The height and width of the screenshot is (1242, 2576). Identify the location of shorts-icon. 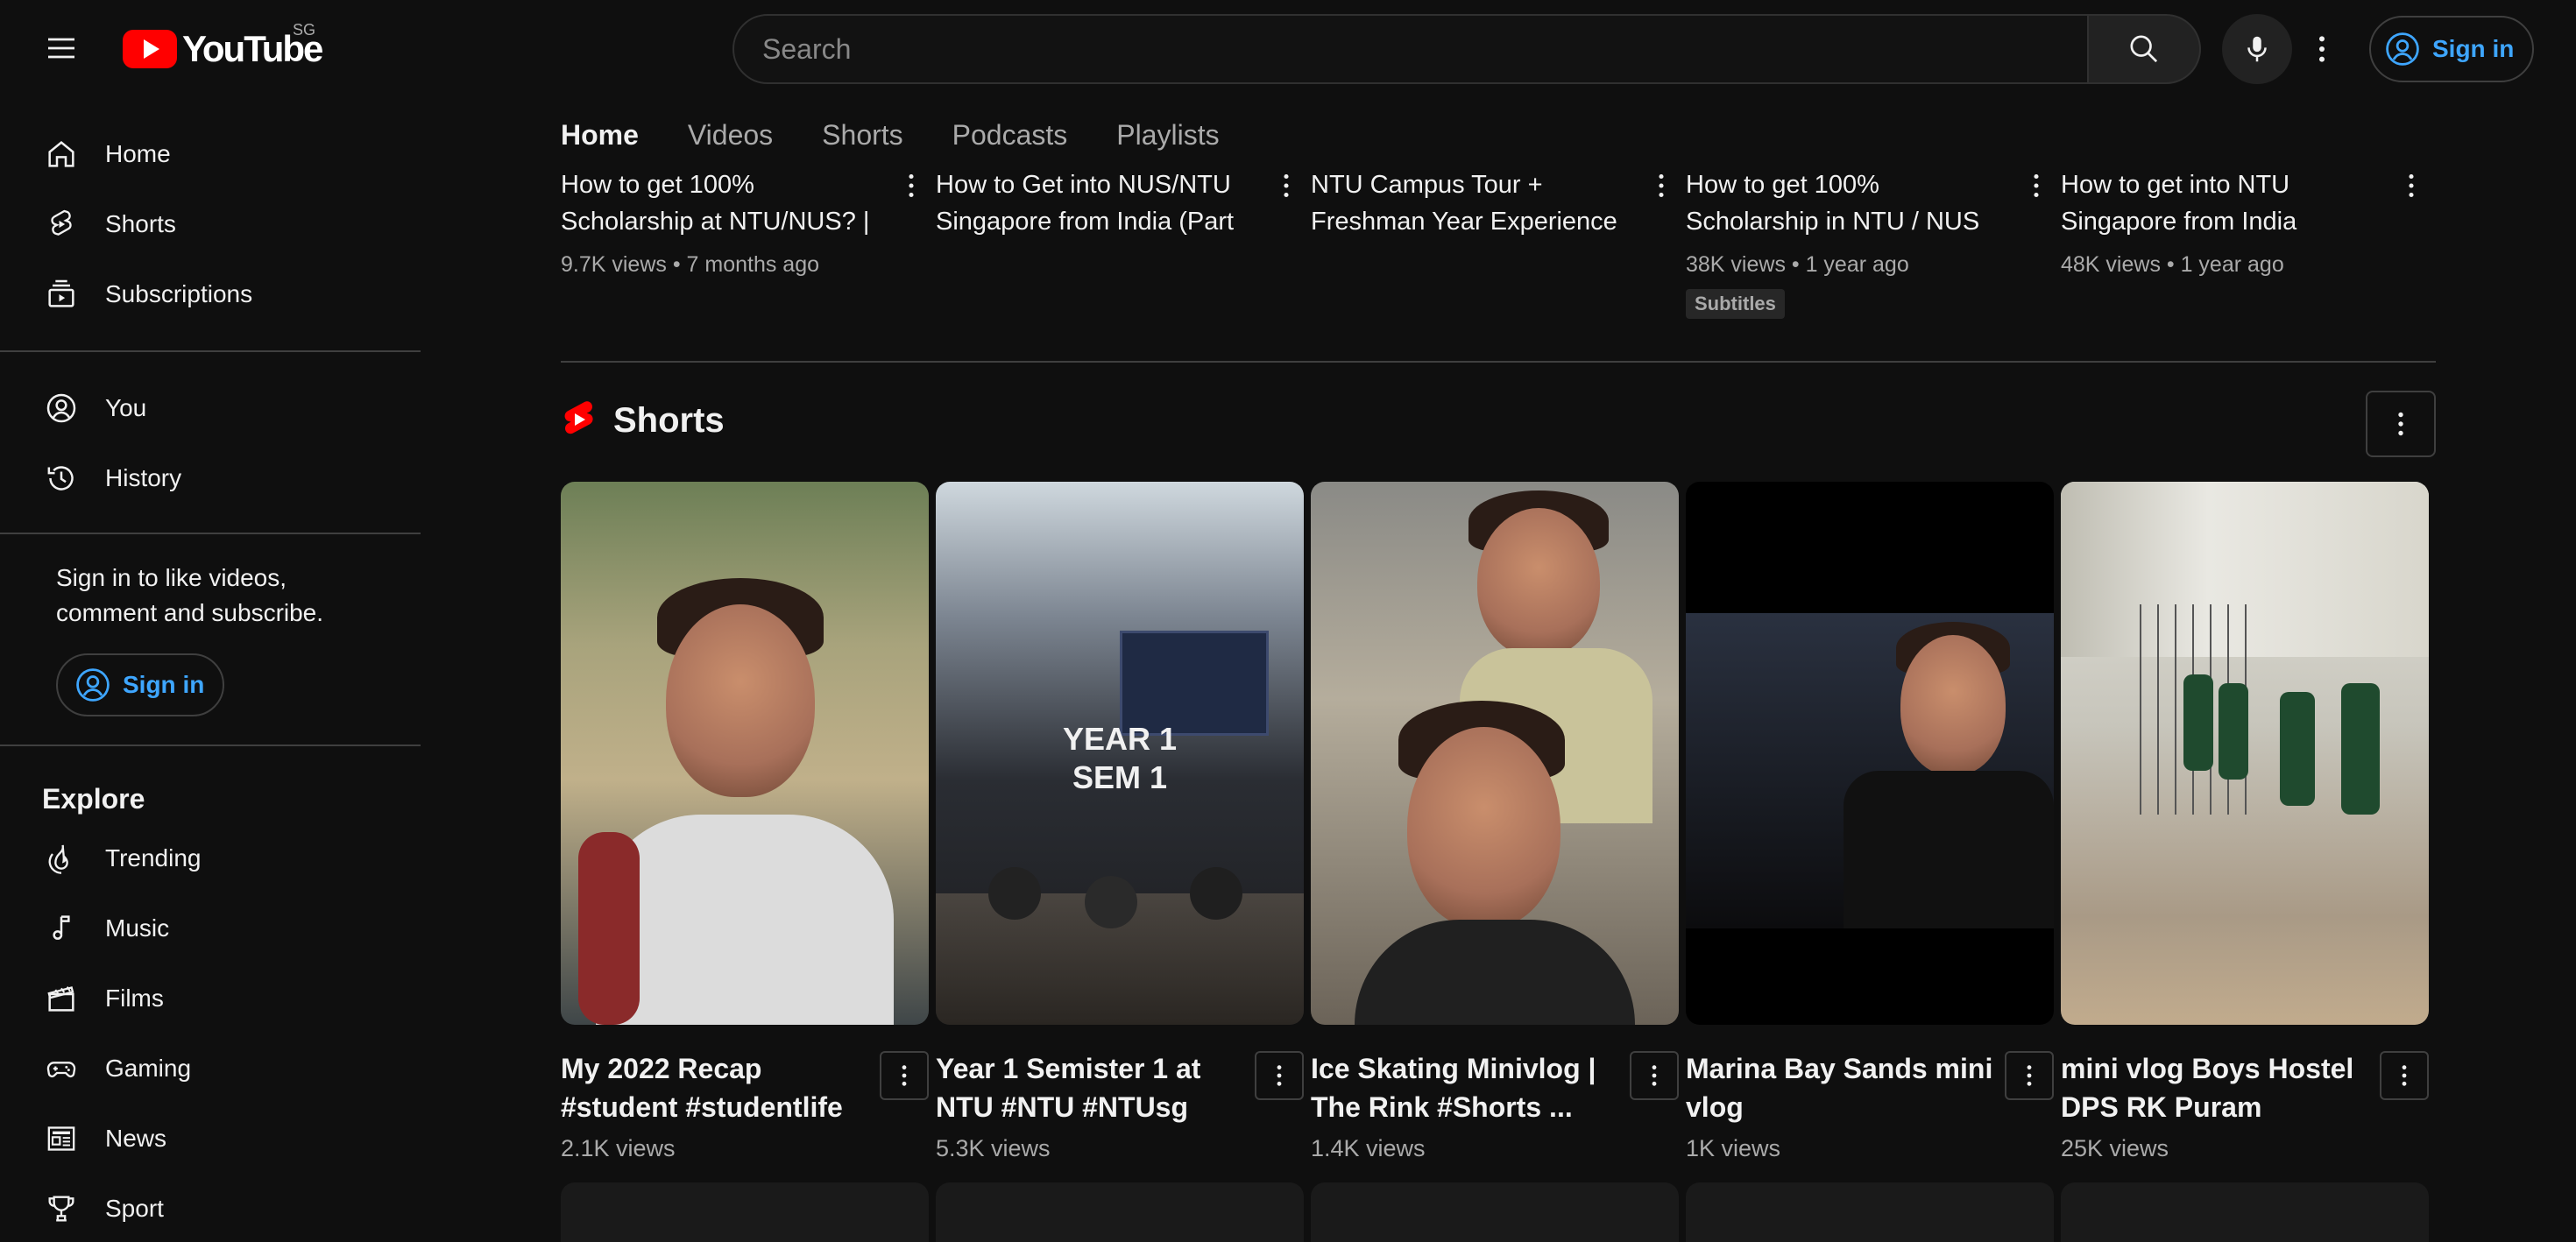
(63, 224).